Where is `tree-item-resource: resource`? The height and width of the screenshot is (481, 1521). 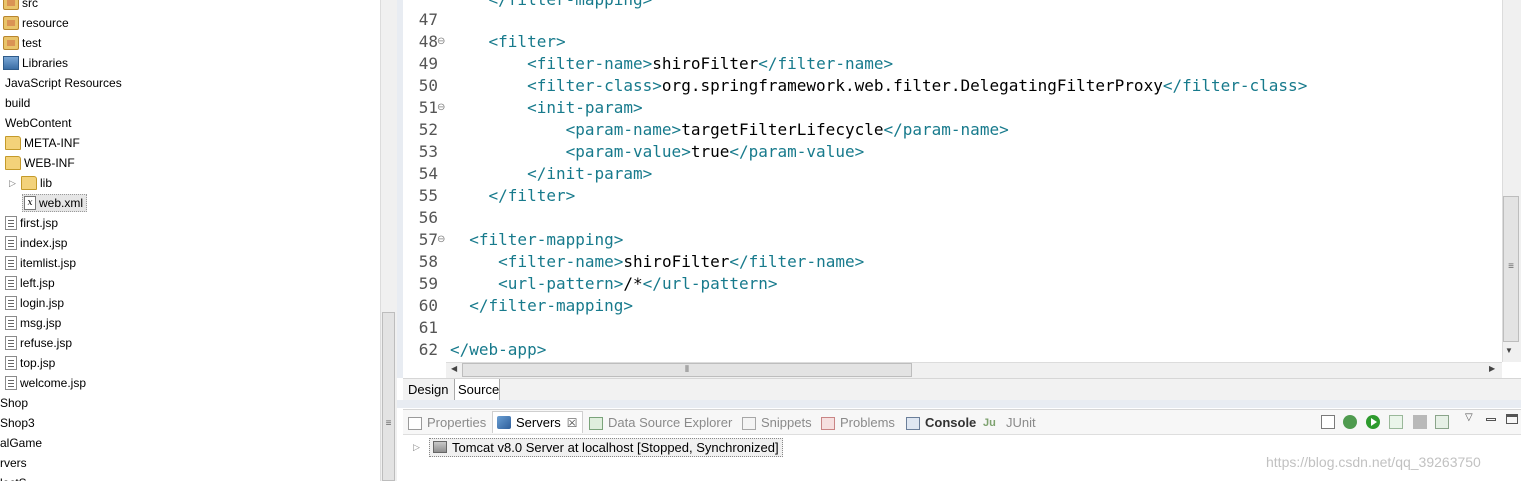
tree-item-resource: resource is located at coordinates (36, 23).